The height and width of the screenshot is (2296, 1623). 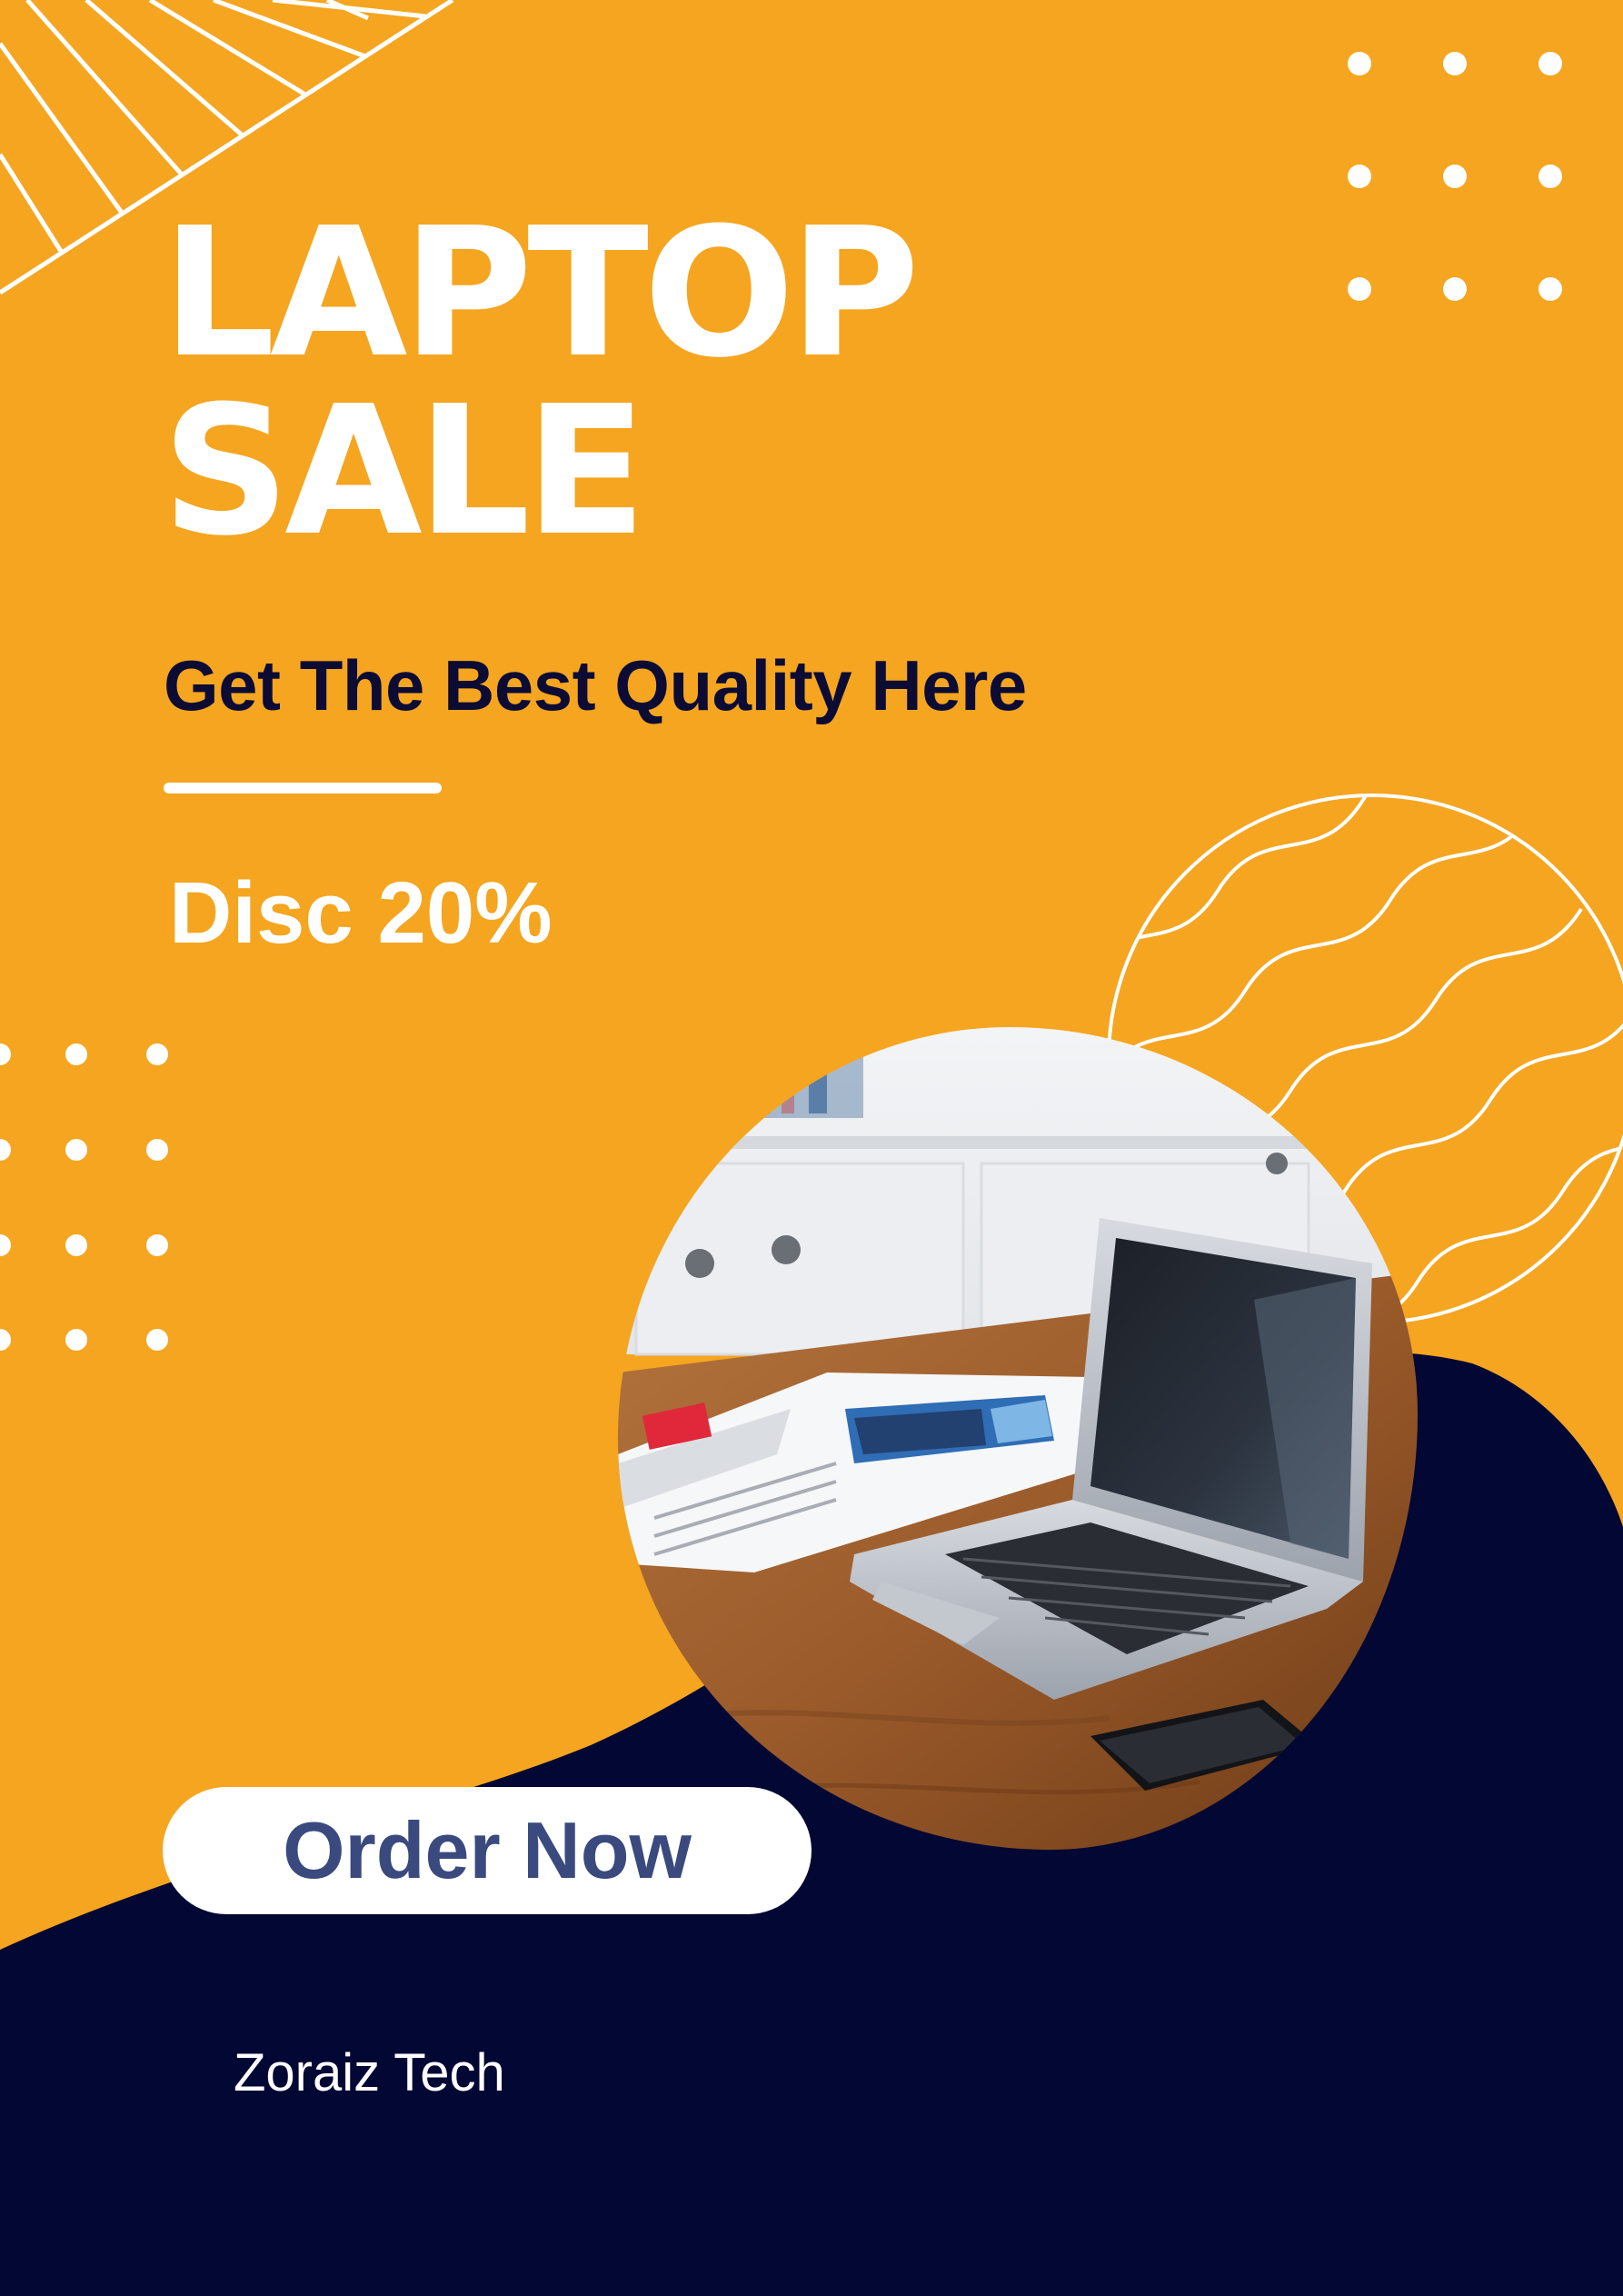 What do you see at coordinates (361, 913) in the screenshot?
I see `discount-label: Disc 20%` at bounding box center [361, 913].